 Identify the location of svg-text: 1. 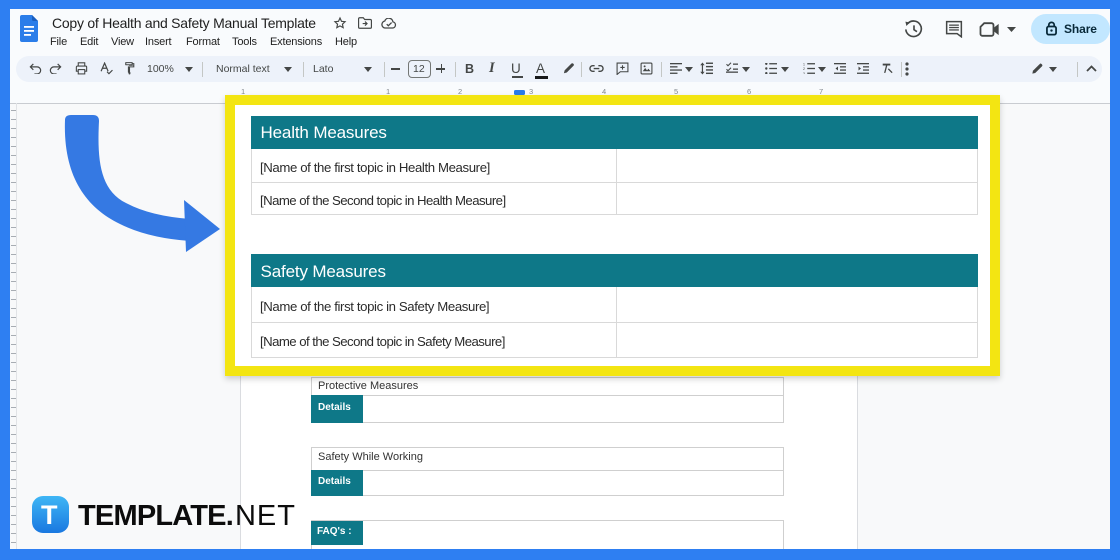
(804, 64).